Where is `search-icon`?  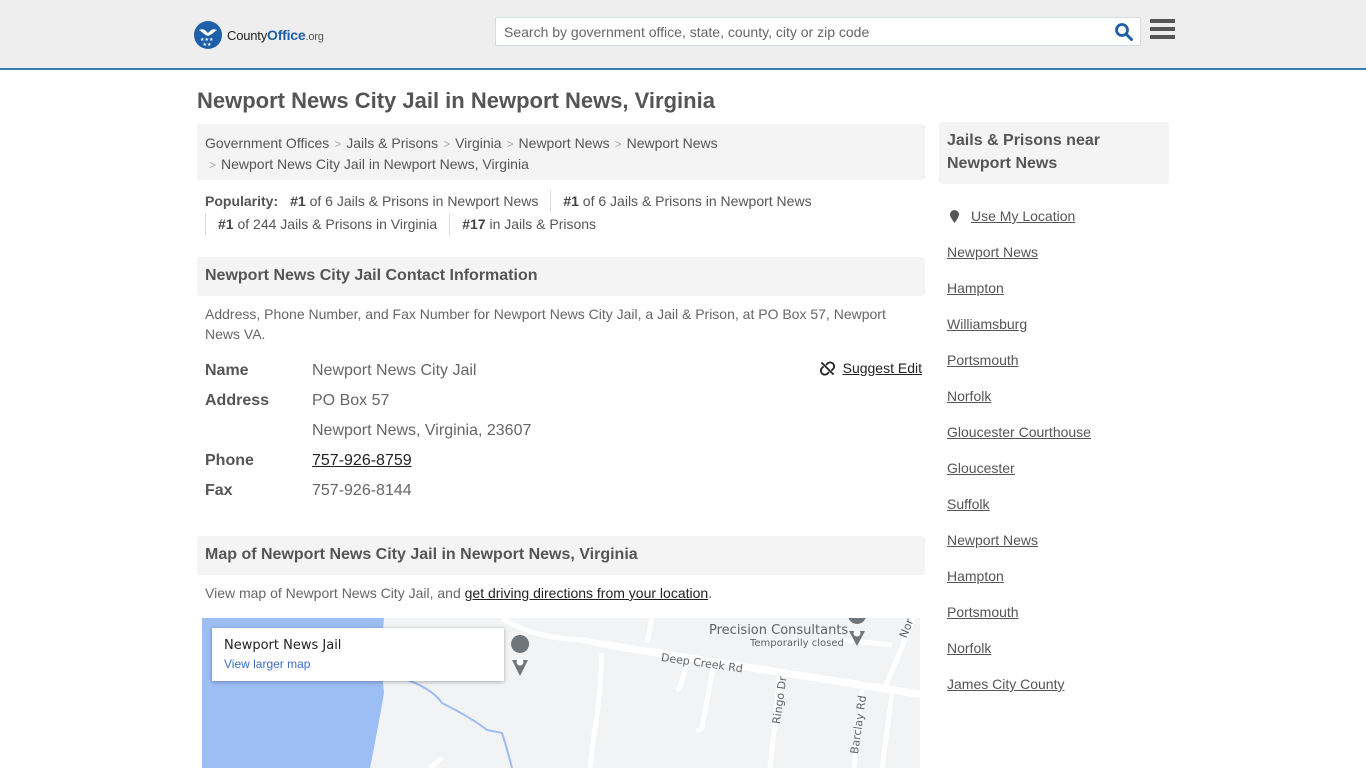 search-icon is located at coordinates (1124, 32).